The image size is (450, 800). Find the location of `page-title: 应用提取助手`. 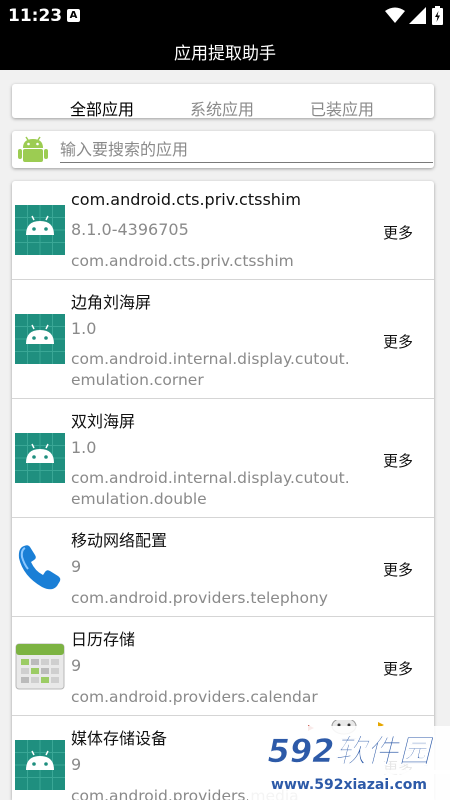

page-title: 应用提取助手 is located at coordinates (225, 54).